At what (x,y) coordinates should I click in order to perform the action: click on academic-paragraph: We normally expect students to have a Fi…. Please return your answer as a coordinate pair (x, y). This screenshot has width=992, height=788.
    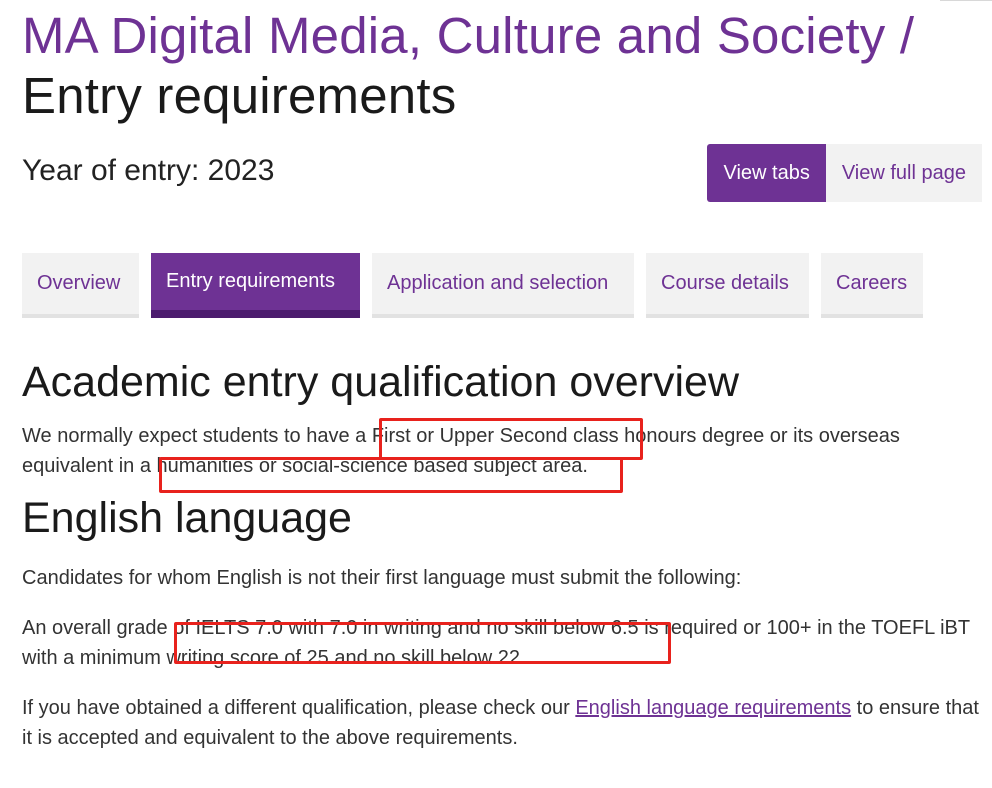
    Looking at the image, I should click on (461, 451).